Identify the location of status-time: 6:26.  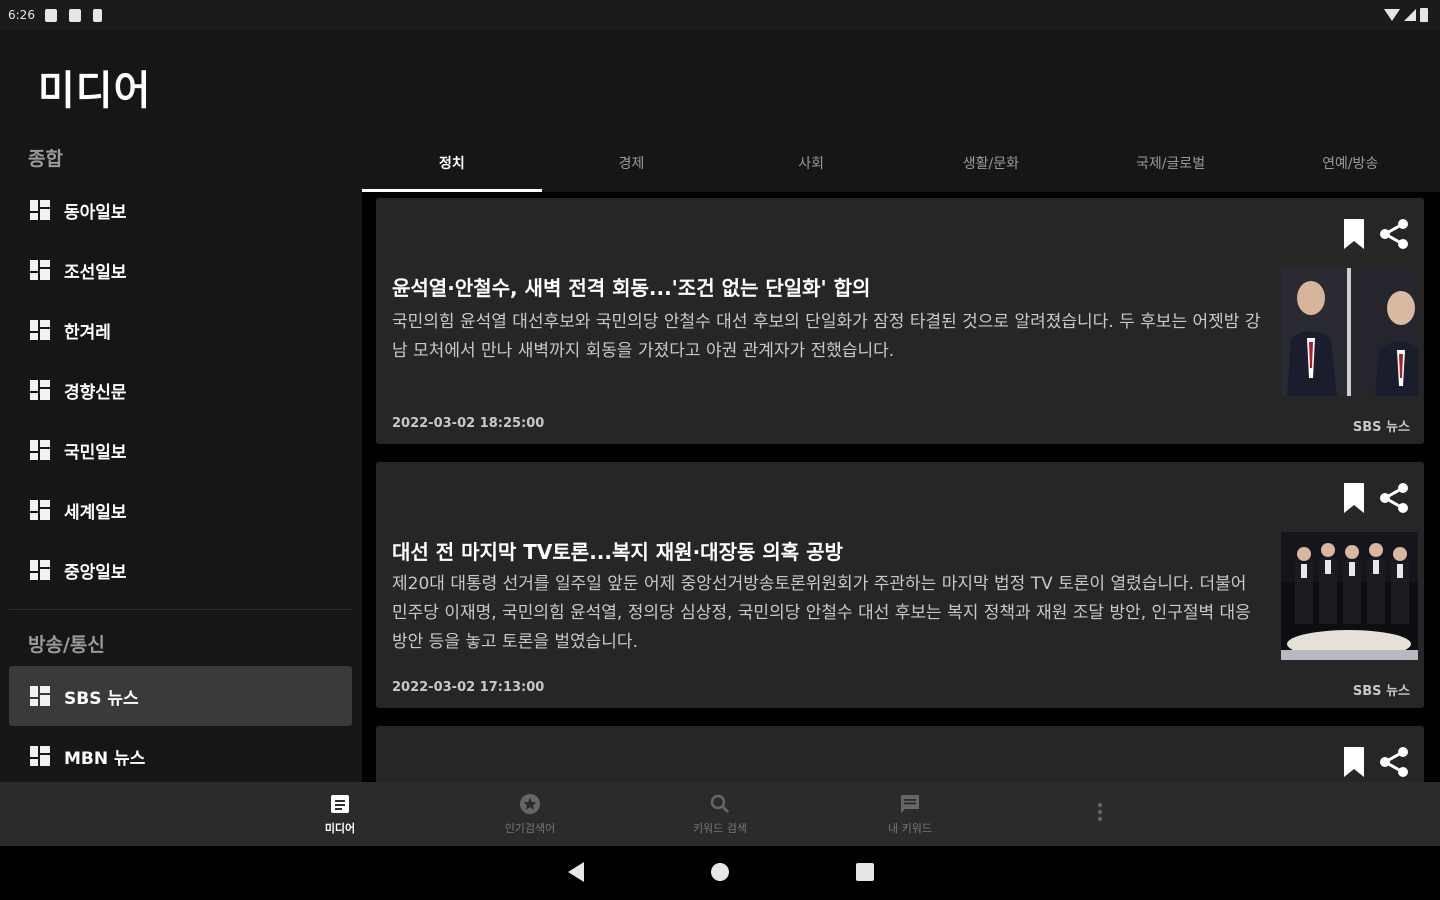
(21, 15).